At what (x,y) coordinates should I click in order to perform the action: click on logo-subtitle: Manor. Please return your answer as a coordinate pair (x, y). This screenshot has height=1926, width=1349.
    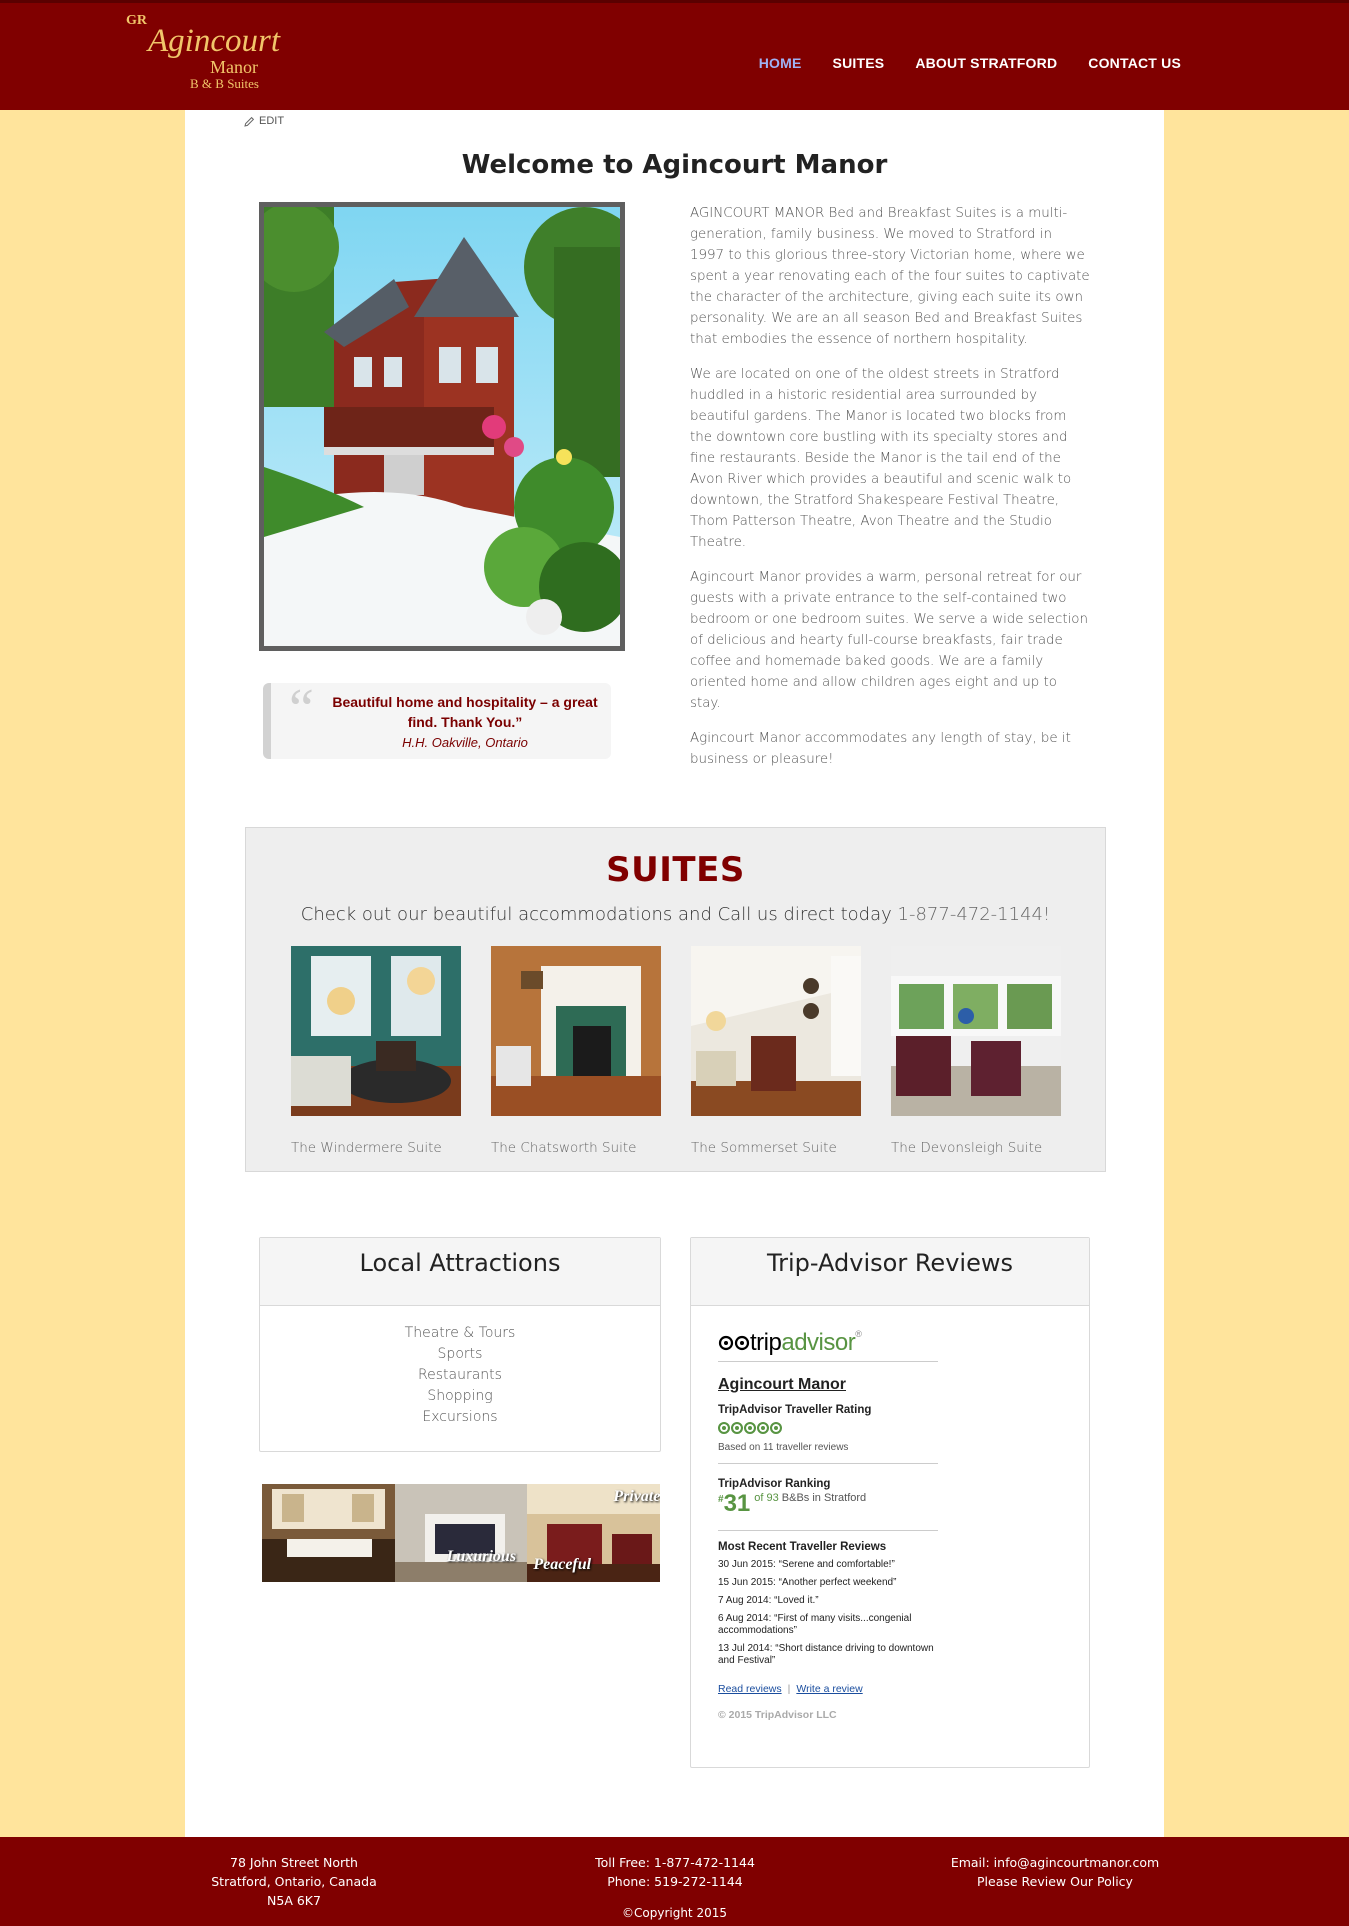
    Looking at the image, I should click on (234, 67).